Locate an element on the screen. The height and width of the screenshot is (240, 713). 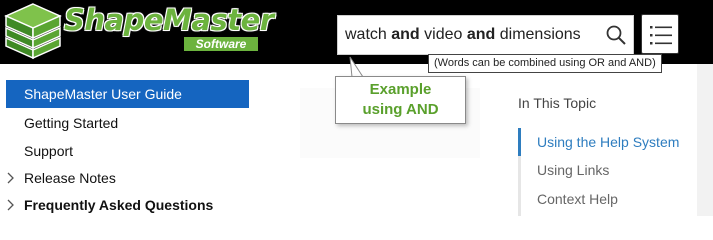
sidebar-item-label: Frequently Asked Questions is located at coordinates (119, 205).